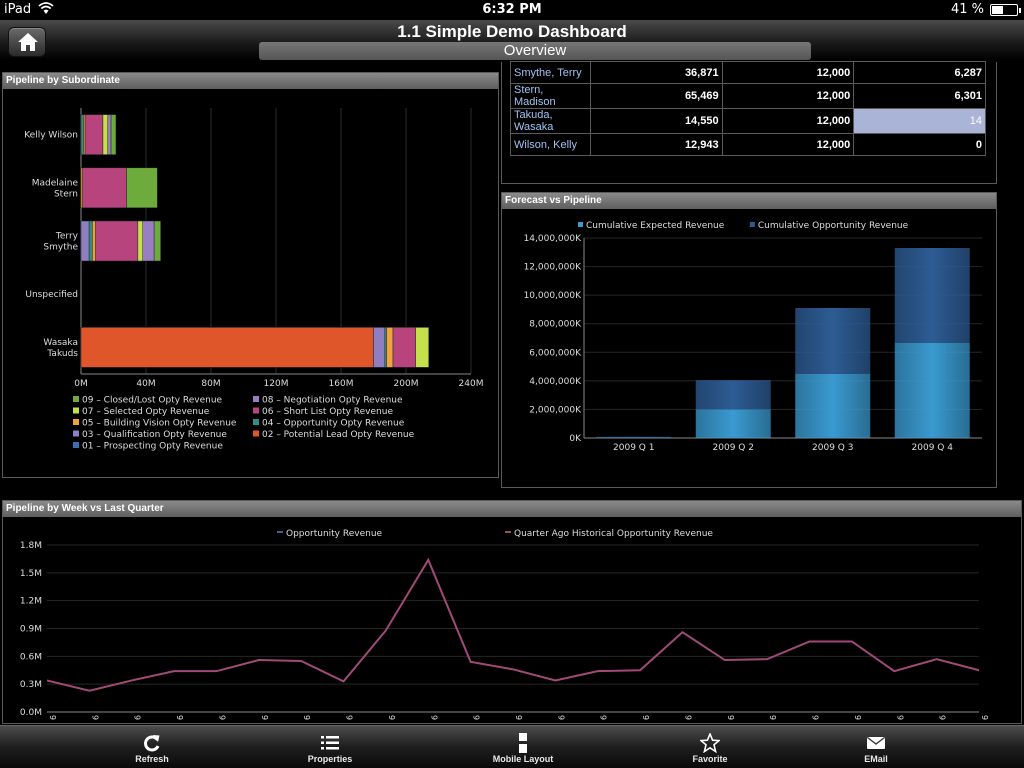 The height and width of the screenshot is (768, 1024). Describe the element at coordinates (31, 657) in the screenshot. I see `y-tick-label: 0.6M` at that location.